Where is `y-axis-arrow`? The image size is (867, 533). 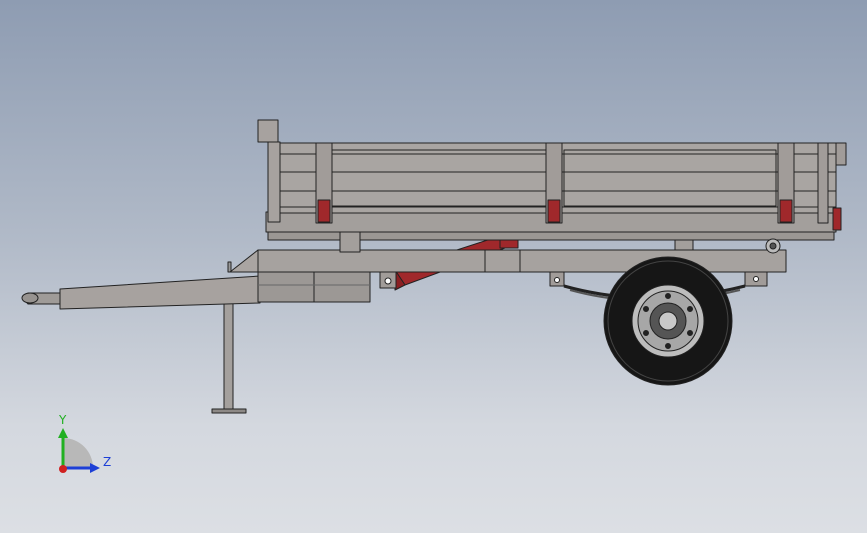 y-axis-arrow is located at coordinates (63, 433).